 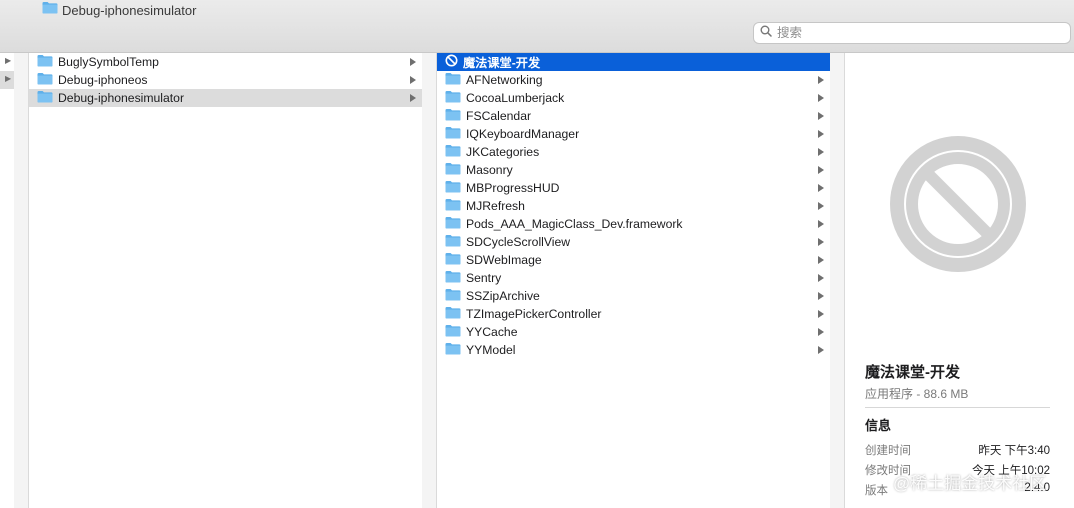 What do you see at coordinates (504, 260) in the screenshot?
I see `list-item-label: SDWebImage` at bounding box center [504, 260].